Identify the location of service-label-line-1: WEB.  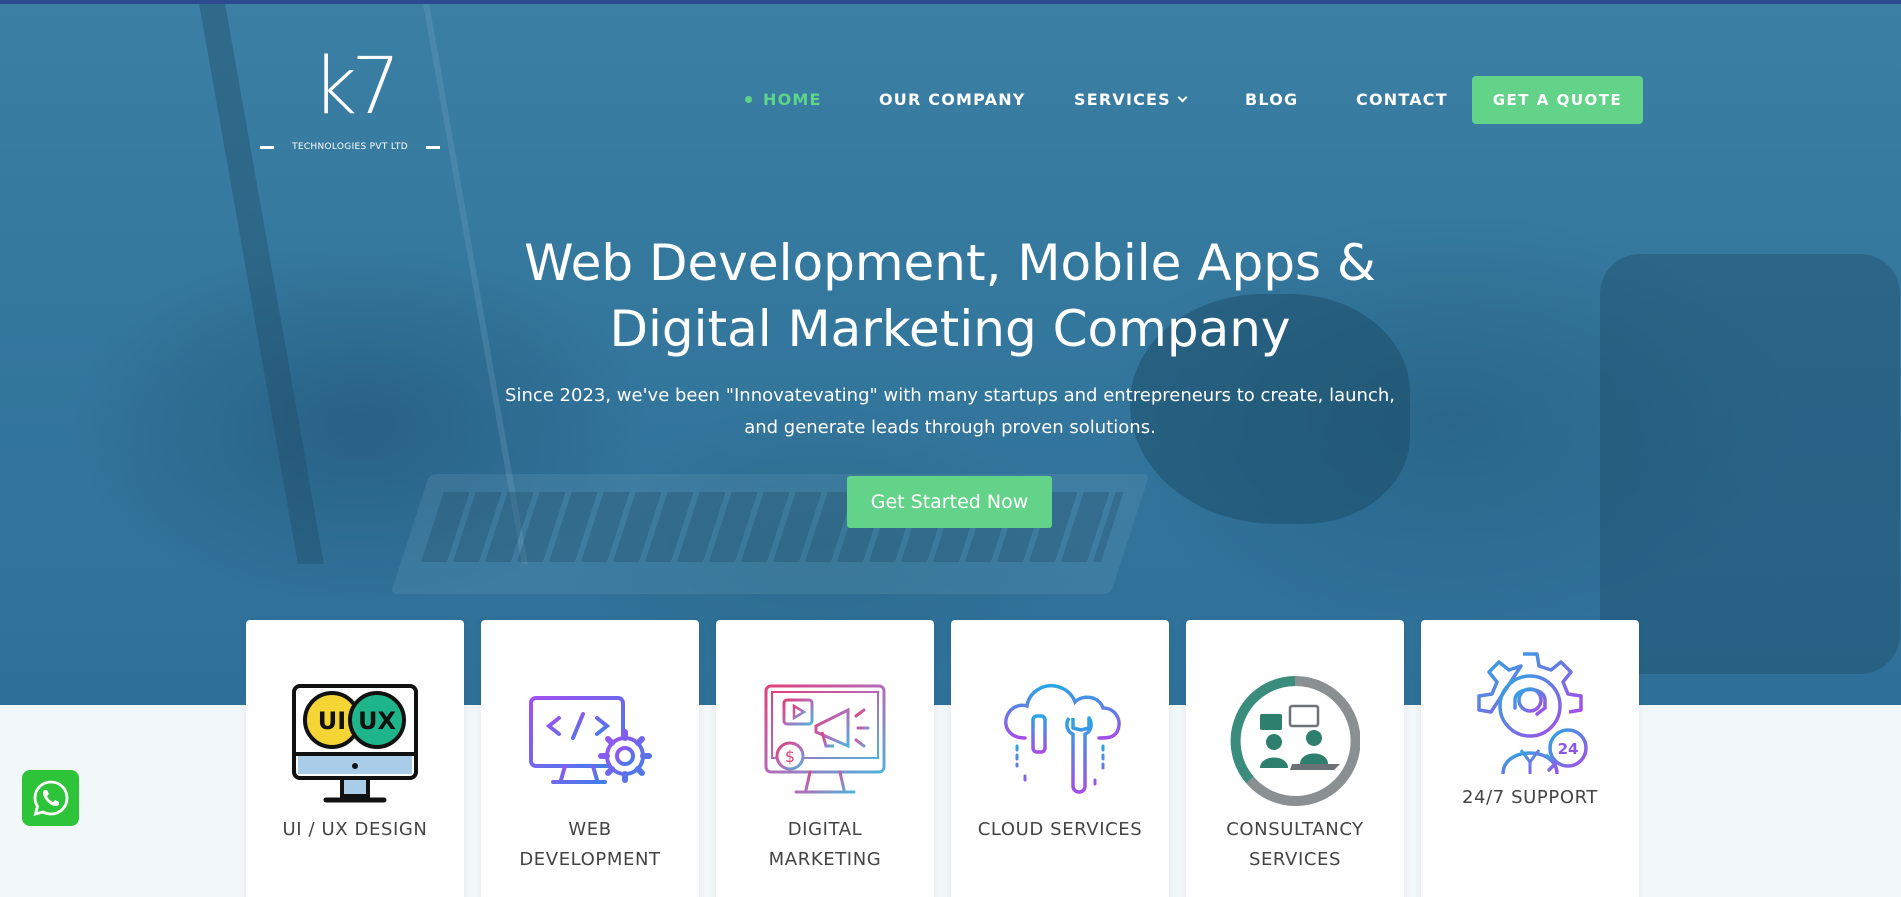
(590, 829).